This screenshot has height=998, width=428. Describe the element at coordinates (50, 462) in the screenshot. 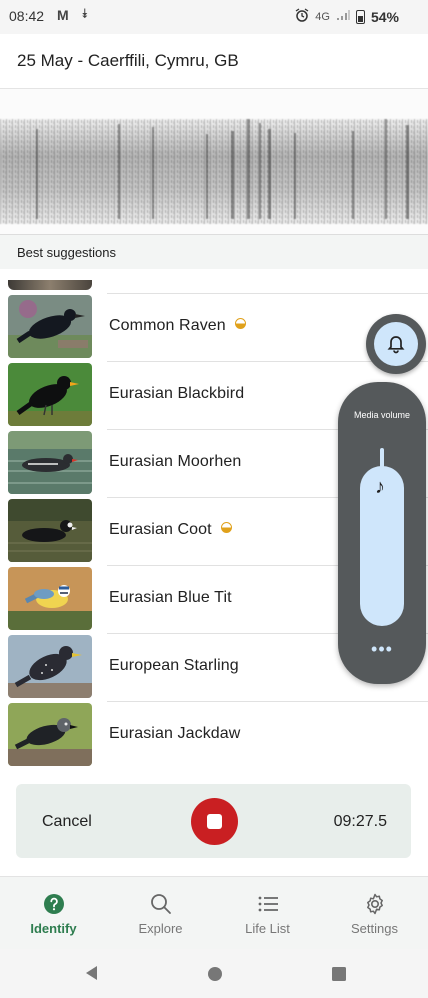

I see `moorhen-photo` at that location.